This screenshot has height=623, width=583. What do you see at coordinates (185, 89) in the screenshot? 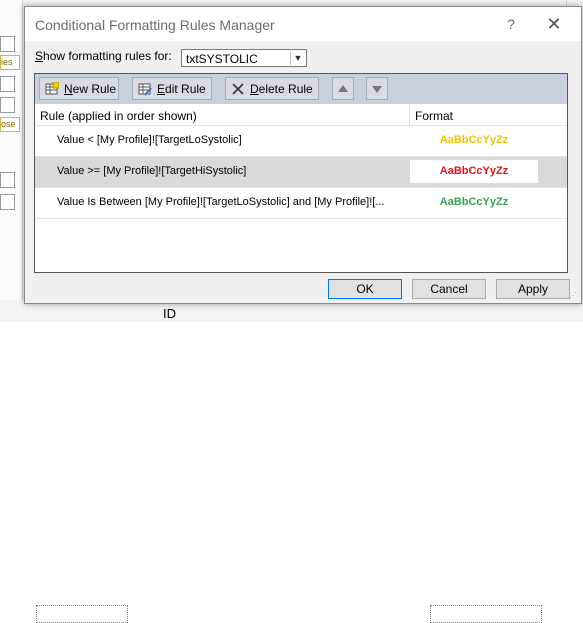
I see `edit-rule-label-rest: dit Rule` at bounding box center [185, 89].